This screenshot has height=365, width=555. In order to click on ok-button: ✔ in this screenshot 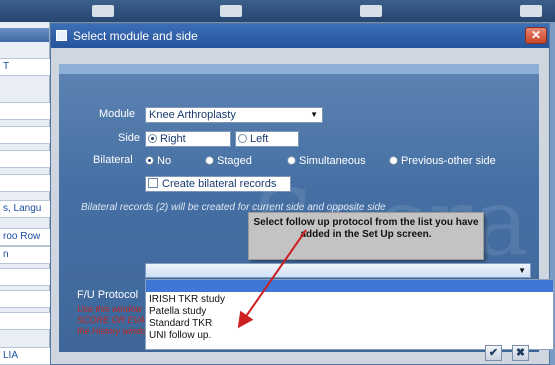, I will do `click(493, 353)`.